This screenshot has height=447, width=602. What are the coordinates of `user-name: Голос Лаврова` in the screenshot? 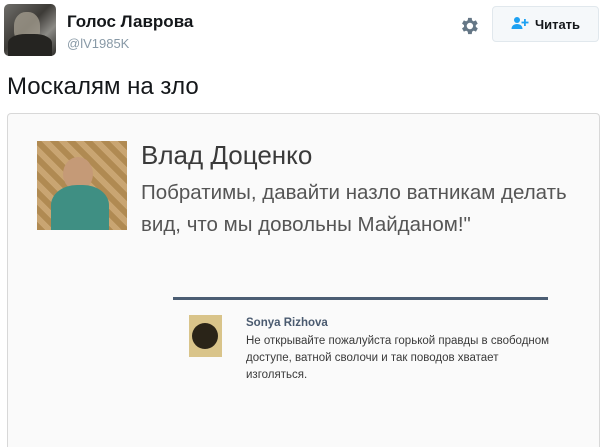 It's located at (130, 22).